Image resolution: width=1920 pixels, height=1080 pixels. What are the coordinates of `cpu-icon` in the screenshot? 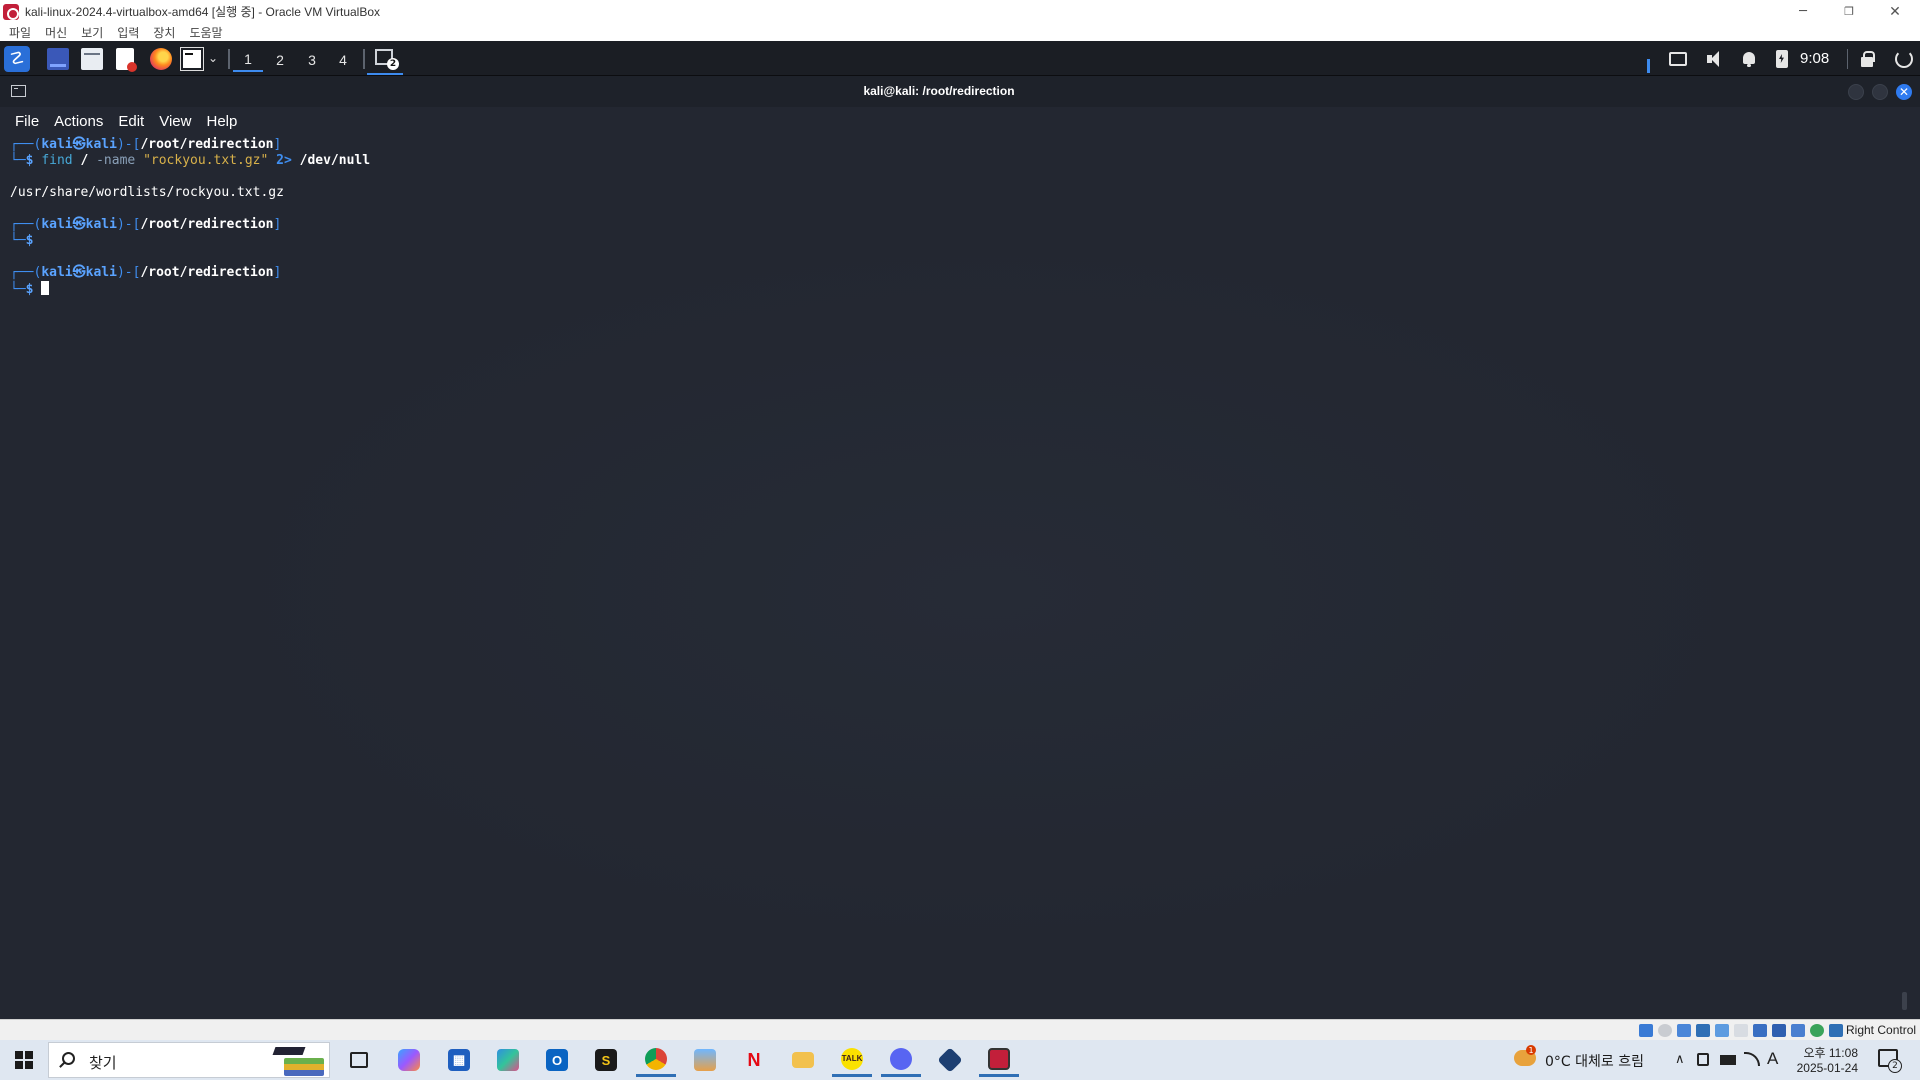 It's located at (1798, 1030).